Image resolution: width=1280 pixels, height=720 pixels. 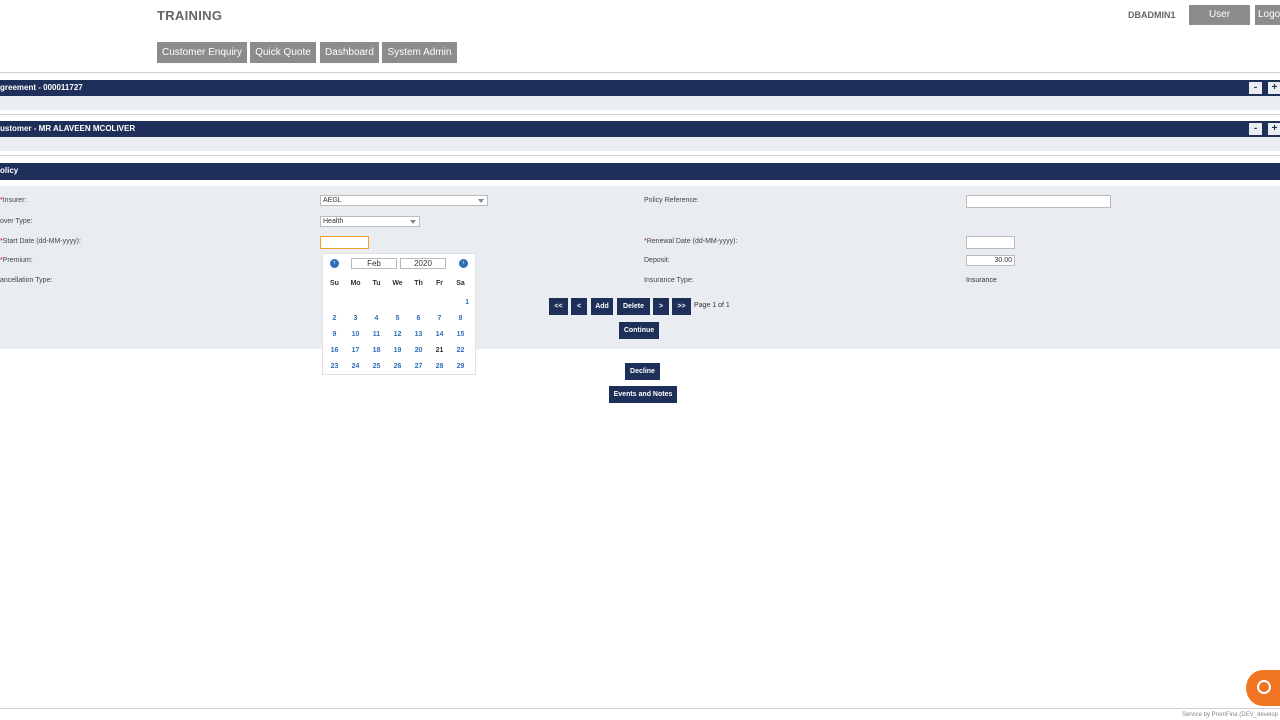 I want to click on calendar-day: 8, so click(x=460, y=318).